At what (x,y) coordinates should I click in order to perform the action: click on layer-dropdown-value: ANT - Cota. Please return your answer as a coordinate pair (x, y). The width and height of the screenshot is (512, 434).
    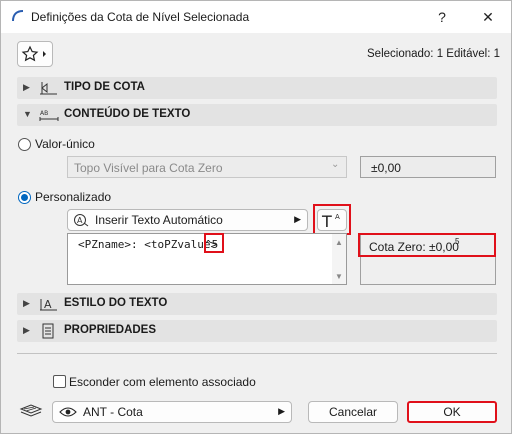
    Looking at the image, I should click on (113, 412).